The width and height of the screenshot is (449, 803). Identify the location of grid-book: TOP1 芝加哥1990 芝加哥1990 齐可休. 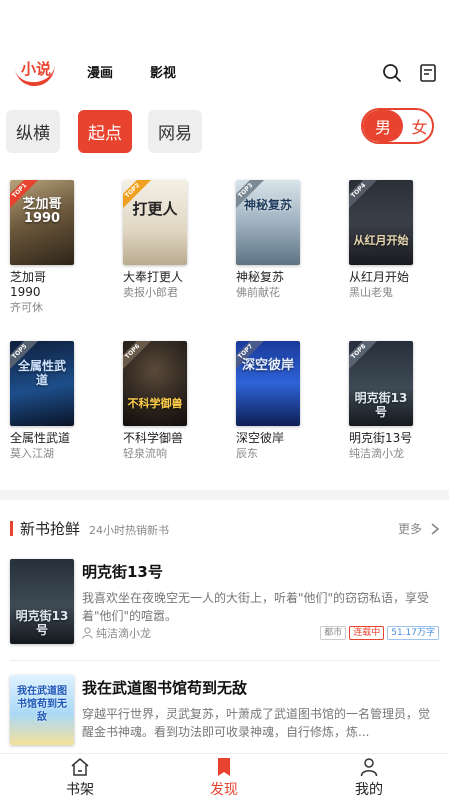
(45, 247).